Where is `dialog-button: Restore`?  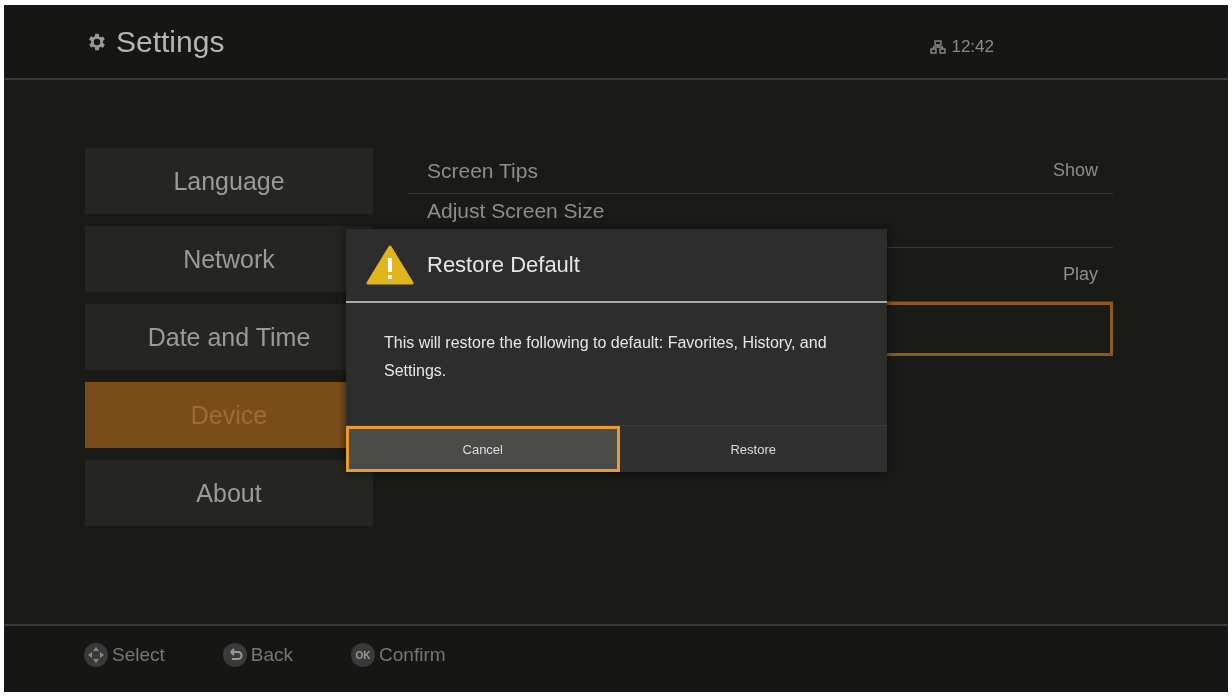 dialog-button: Restore is located at coordinates (753, 449).